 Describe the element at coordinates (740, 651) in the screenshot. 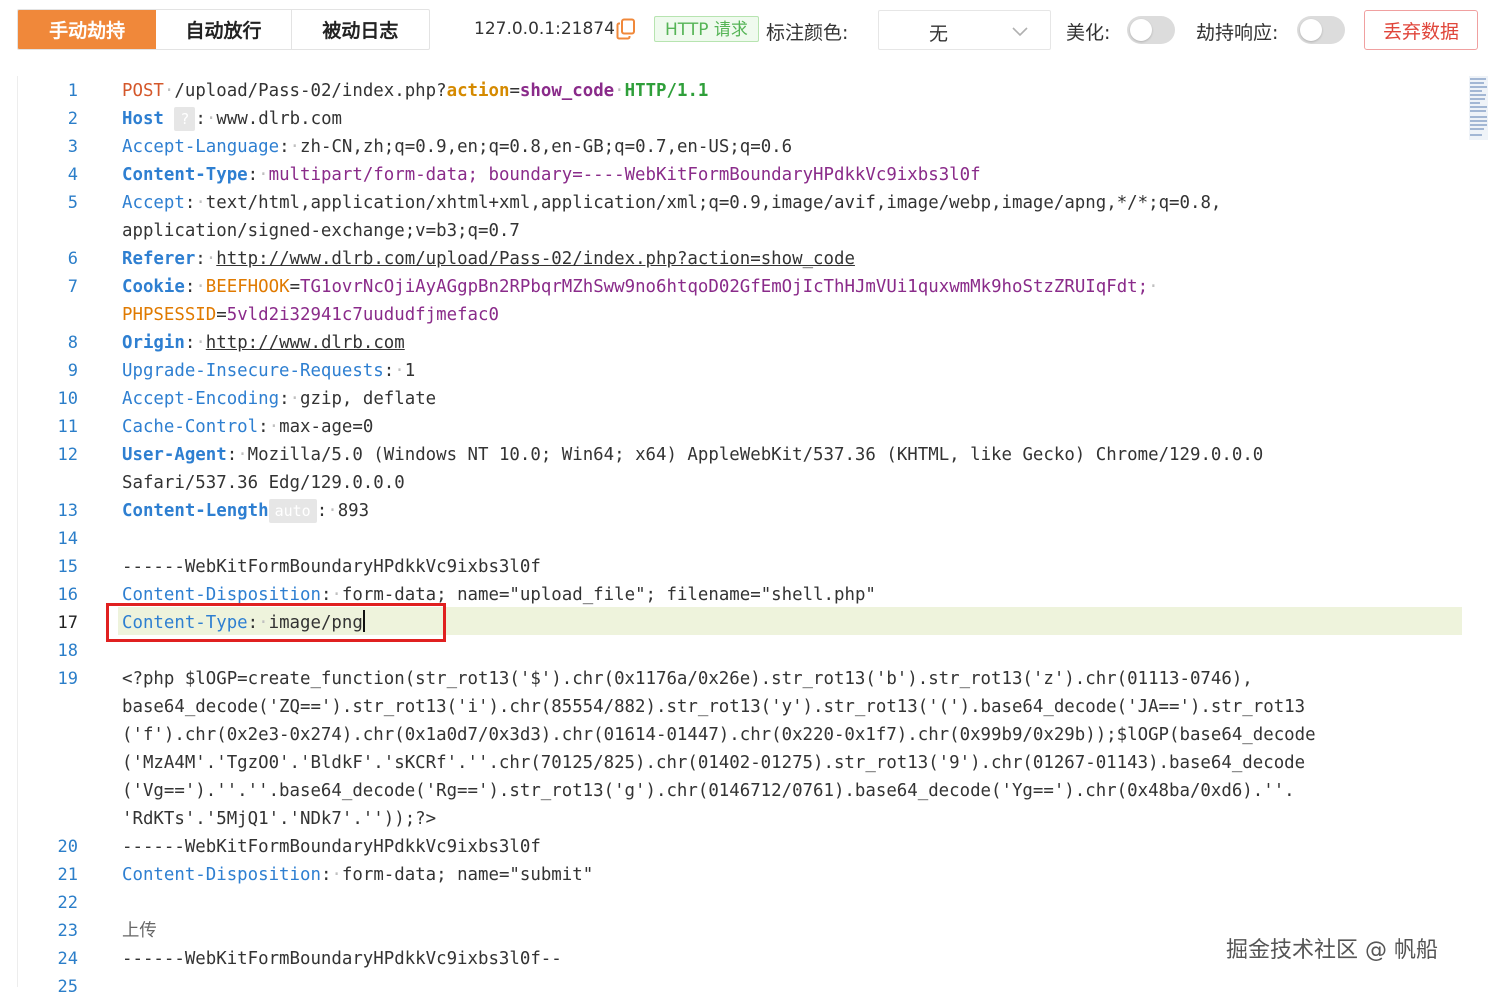

I see `code-line: 18` at that location.